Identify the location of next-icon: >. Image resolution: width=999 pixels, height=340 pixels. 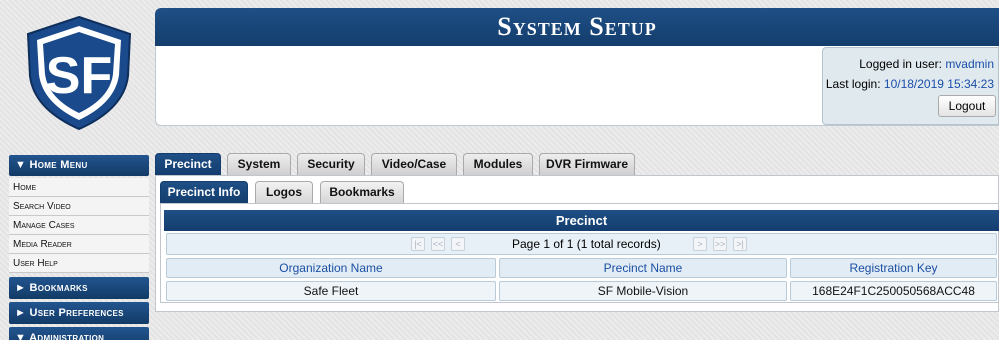
(700, 244).